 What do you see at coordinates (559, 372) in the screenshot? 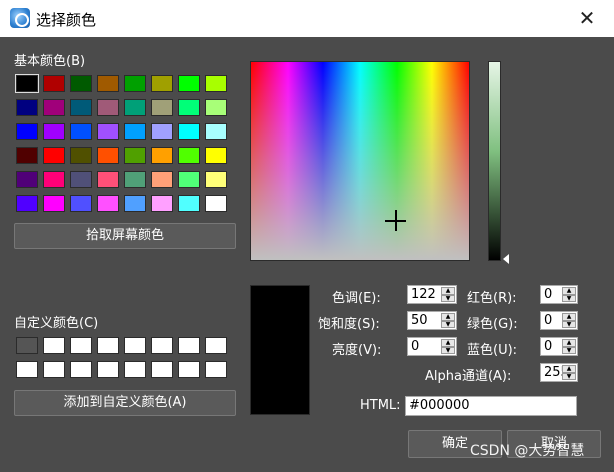
I see `alpha-spinbox: 255 ▲ ▼` at bounding box center [559, 372].